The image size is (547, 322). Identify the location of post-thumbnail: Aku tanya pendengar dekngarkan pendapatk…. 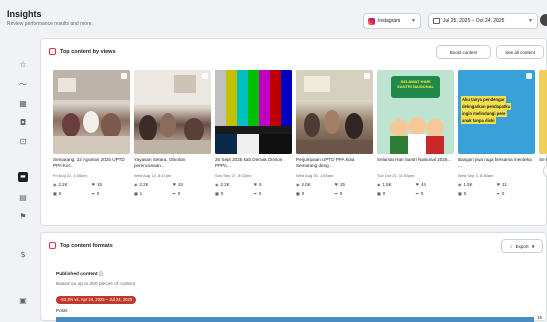
(496, 112).